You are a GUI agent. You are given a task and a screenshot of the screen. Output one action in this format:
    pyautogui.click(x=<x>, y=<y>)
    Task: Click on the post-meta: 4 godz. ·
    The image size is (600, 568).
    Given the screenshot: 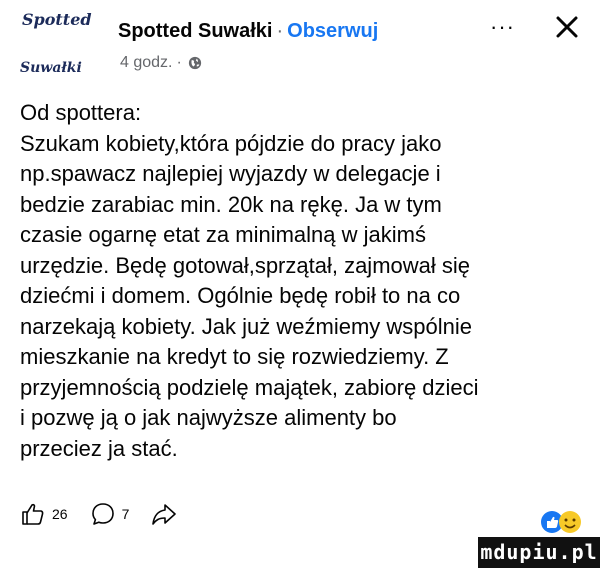 What is the action you would take?
    pyautogui.click(x=161, y=63)
    